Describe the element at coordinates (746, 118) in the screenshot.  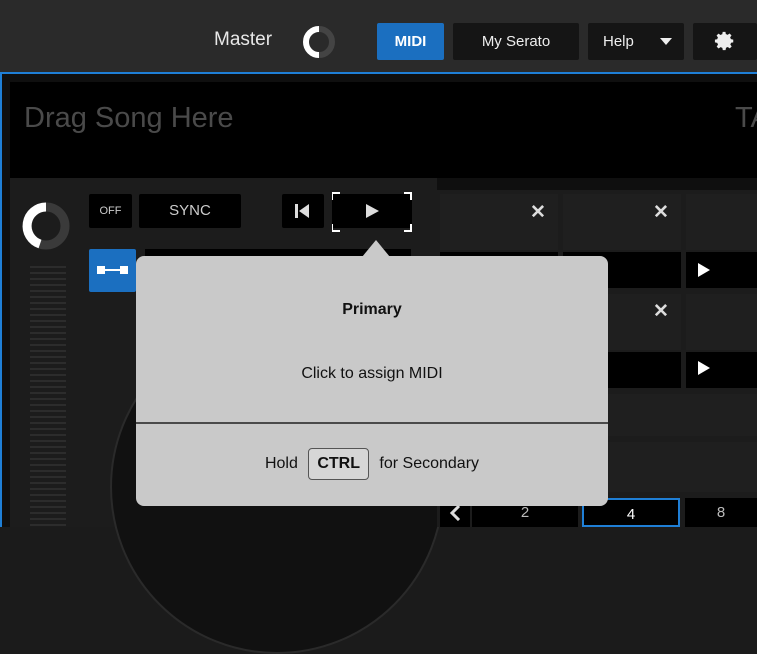
I see `track-info-text: TA` at that location.